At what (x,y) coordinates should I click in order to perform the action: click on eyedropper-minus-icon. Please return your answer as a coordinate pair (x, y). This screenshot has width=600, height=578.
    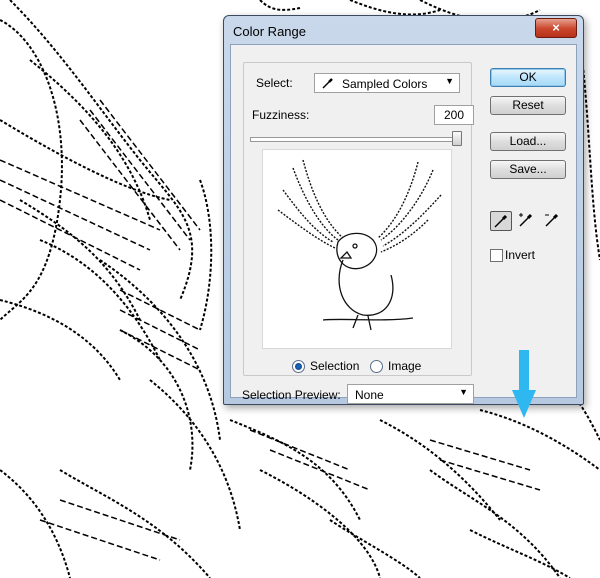
    Looking at the image, I should click on (552, 220).